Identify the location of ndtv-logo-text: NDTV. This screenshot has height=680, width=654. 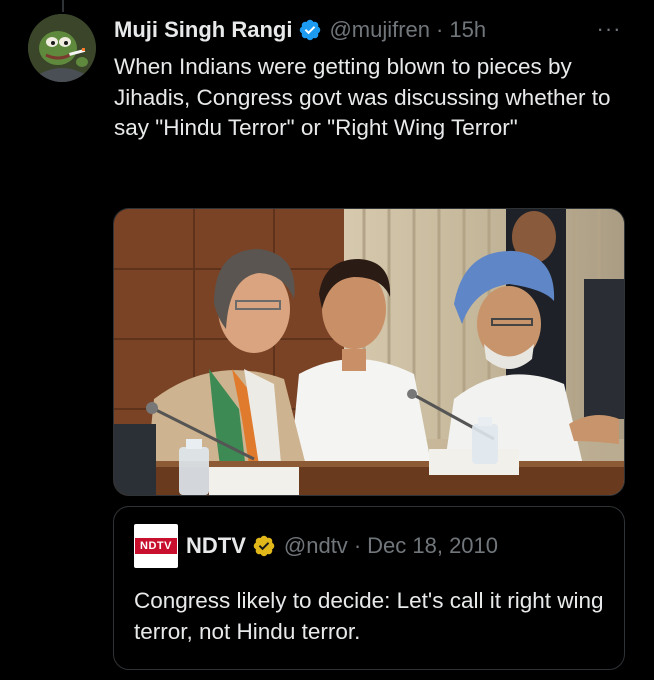
(156, 546).